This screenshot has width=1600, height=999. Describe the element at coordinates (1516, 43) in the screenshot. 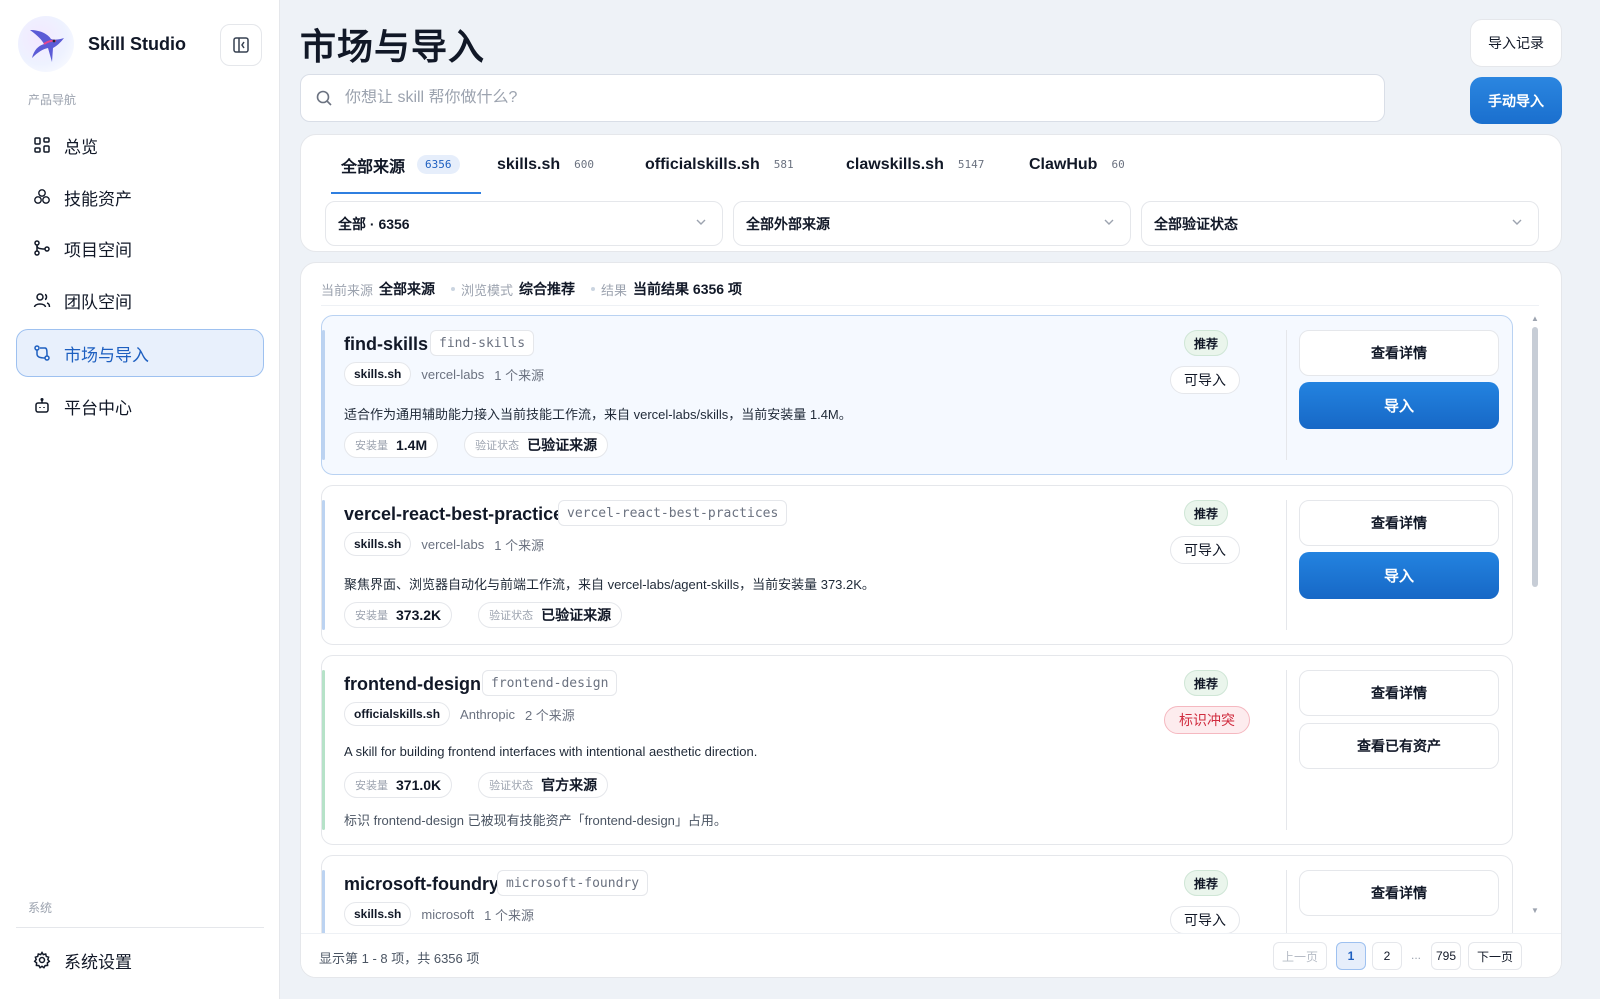

I see `import-history-button: 导入记录` at that location.